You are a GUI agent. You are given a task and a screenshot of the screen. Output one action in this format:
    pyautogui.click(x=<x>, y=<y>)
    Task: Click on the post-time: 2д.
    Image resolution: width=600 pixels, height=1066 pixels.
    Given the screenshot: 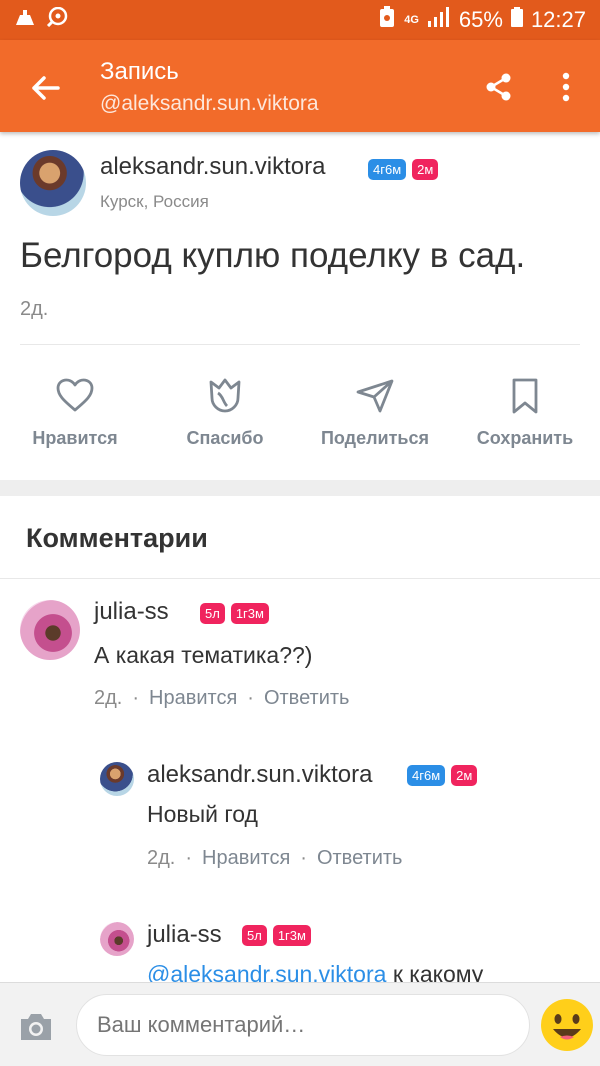 What is the action you would take?
    pyautogui.click(x=34, y=309)
    